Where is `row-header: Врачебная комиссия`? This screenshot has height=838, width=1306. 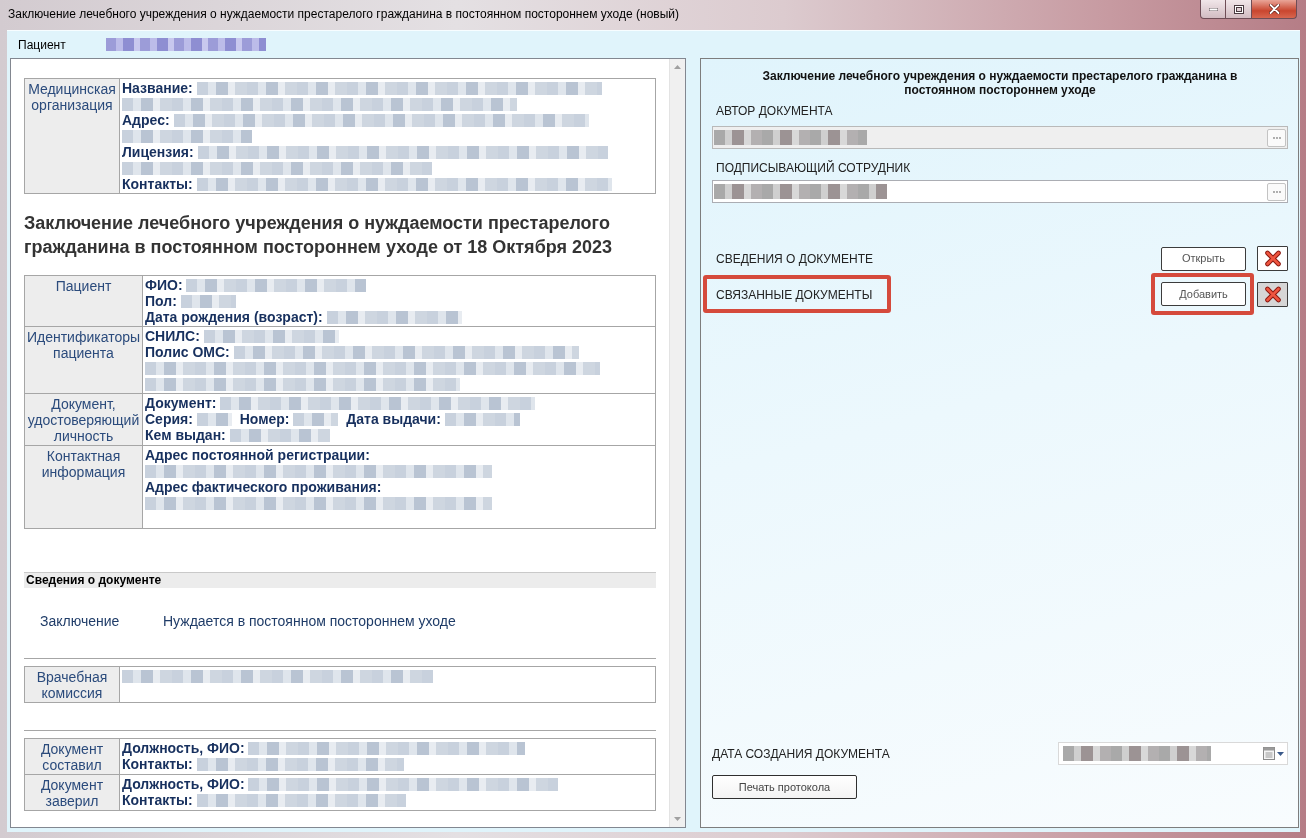
row-header: Врачебная комиссия is located at coordinates (72, 684).